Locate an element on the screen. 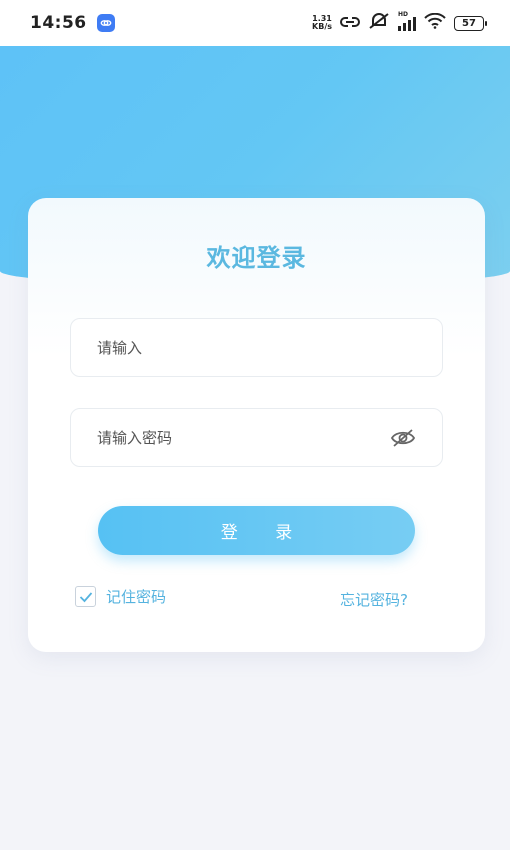 The width and height of the screenshot is (510, 850). status-left: 14:56 is located at coordinates (72, 23).